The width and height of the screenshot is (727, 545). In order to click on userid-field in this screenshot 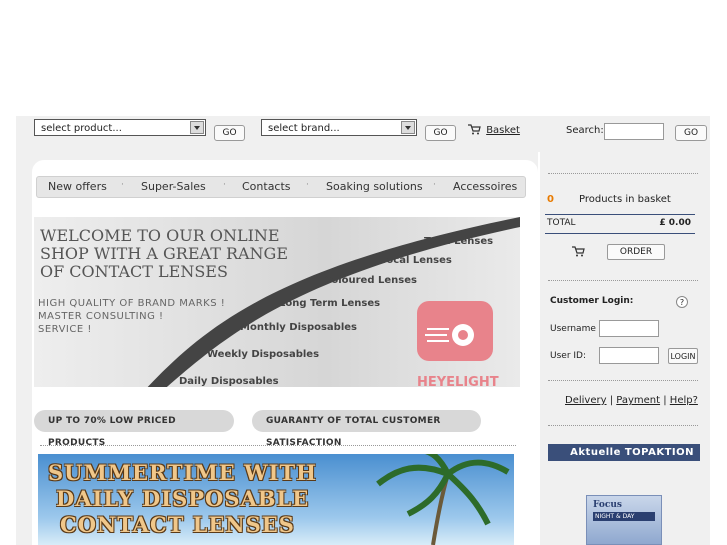, I will do `click(629, 355)`.